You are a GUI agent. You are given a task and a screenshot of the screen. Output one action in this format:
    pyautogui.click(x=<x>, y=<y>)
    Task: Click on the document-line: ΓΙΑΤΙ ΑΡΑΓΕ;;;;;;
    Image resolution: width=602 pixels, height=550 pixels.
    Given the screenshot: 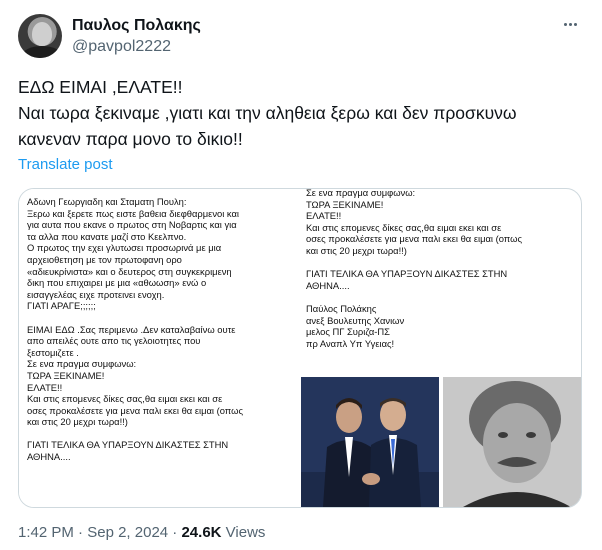 What is the action you would take?
    pyautogui.click(x=61, y=306)
    